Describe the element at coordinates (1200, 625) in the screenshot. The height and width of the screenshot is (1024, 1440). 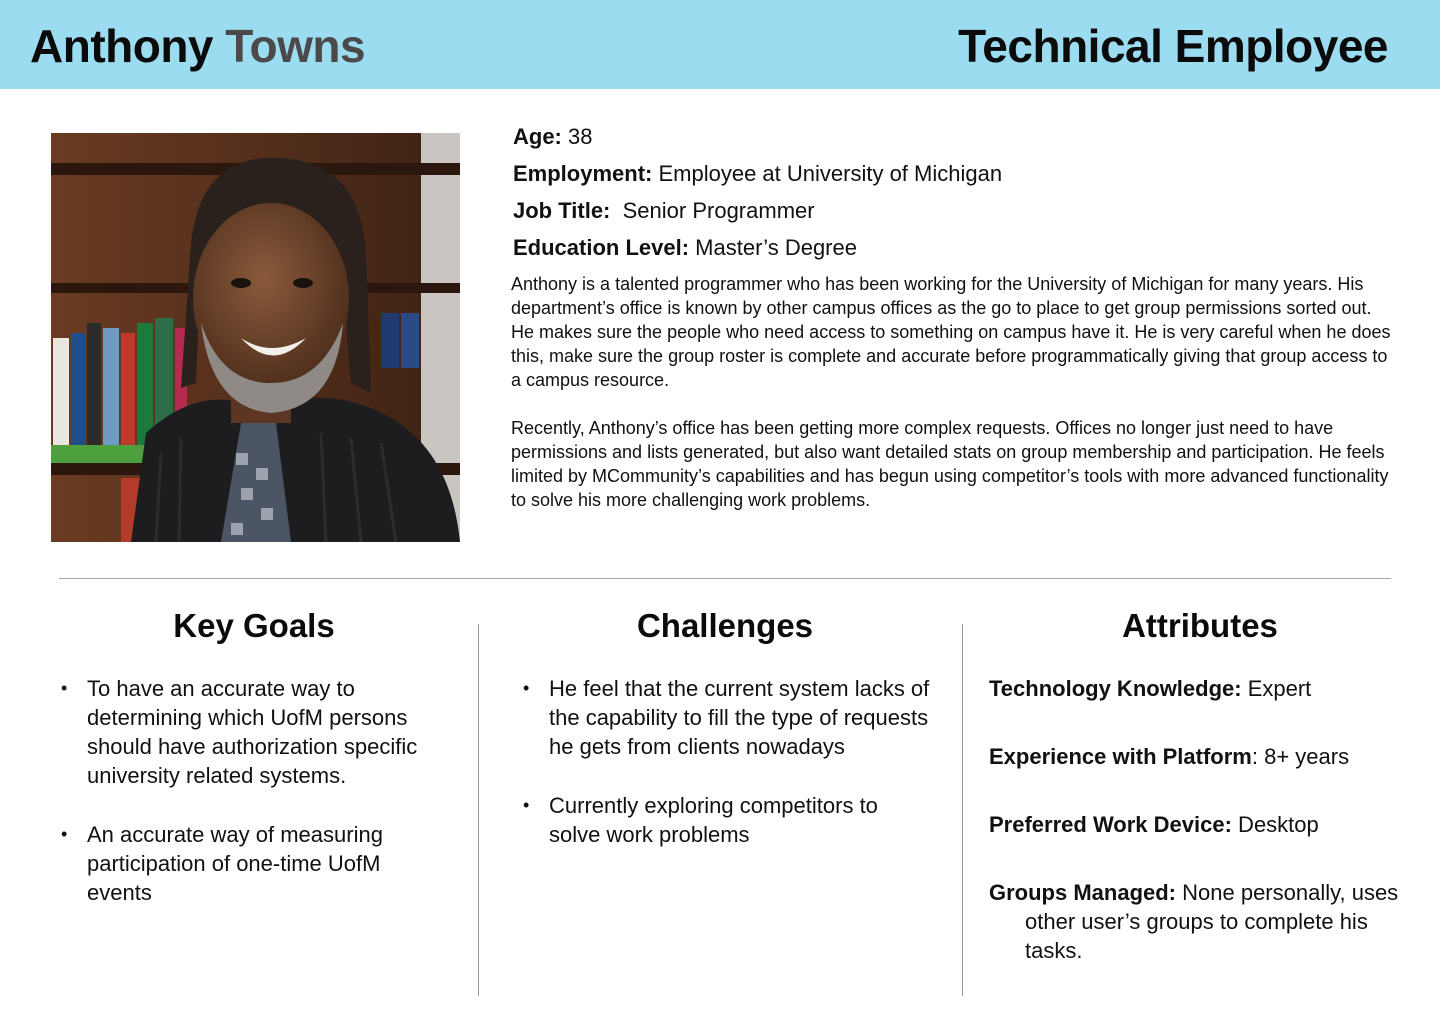
I see `attributes-title: Attributes` at that location.